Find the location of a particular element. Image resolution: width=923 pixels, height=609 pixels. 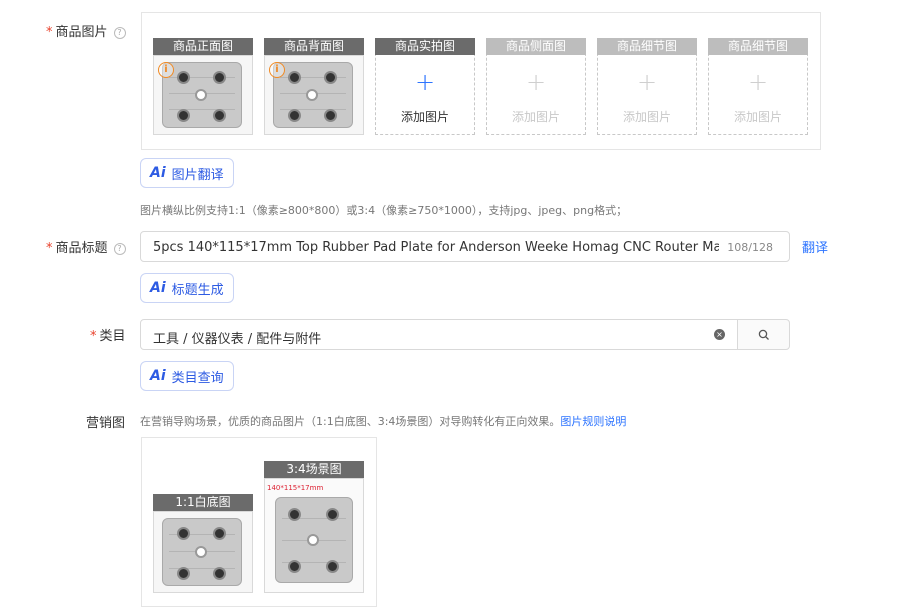

slot-caption: 商品侧面图 is located at coordinates (536, 46).